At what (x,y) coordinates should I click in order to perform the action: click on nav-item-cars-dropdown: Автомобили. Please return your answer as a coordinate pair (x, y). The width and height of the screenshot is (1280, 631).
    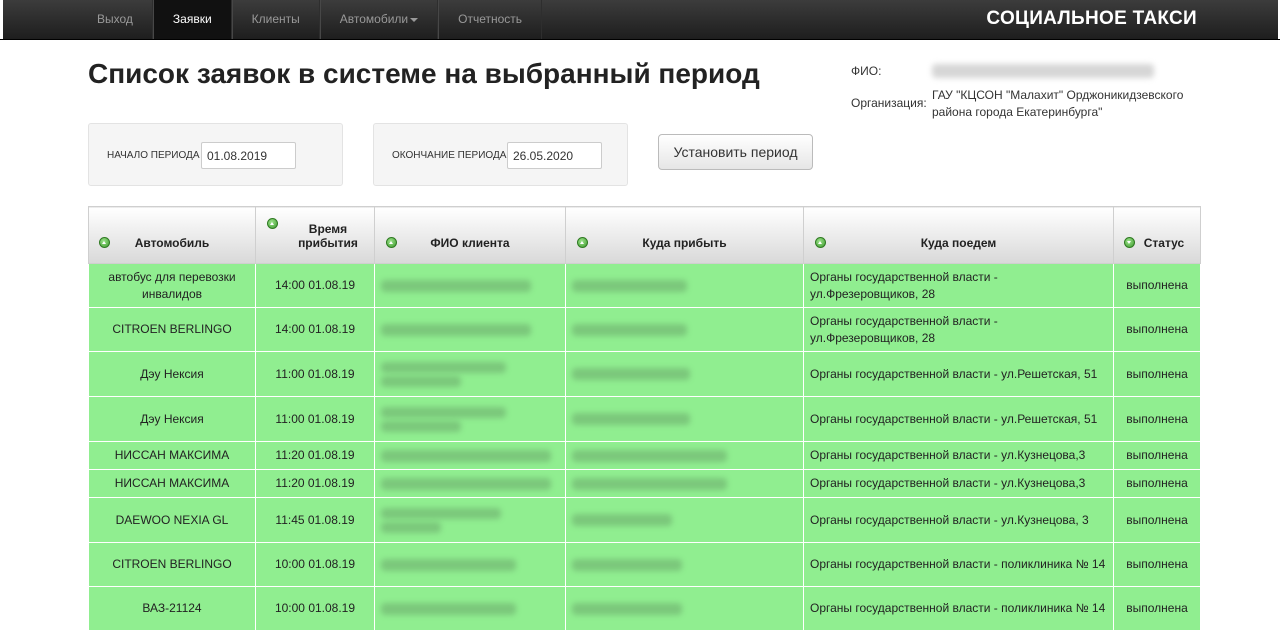
    Looking at the image, I should click on (379, 19).